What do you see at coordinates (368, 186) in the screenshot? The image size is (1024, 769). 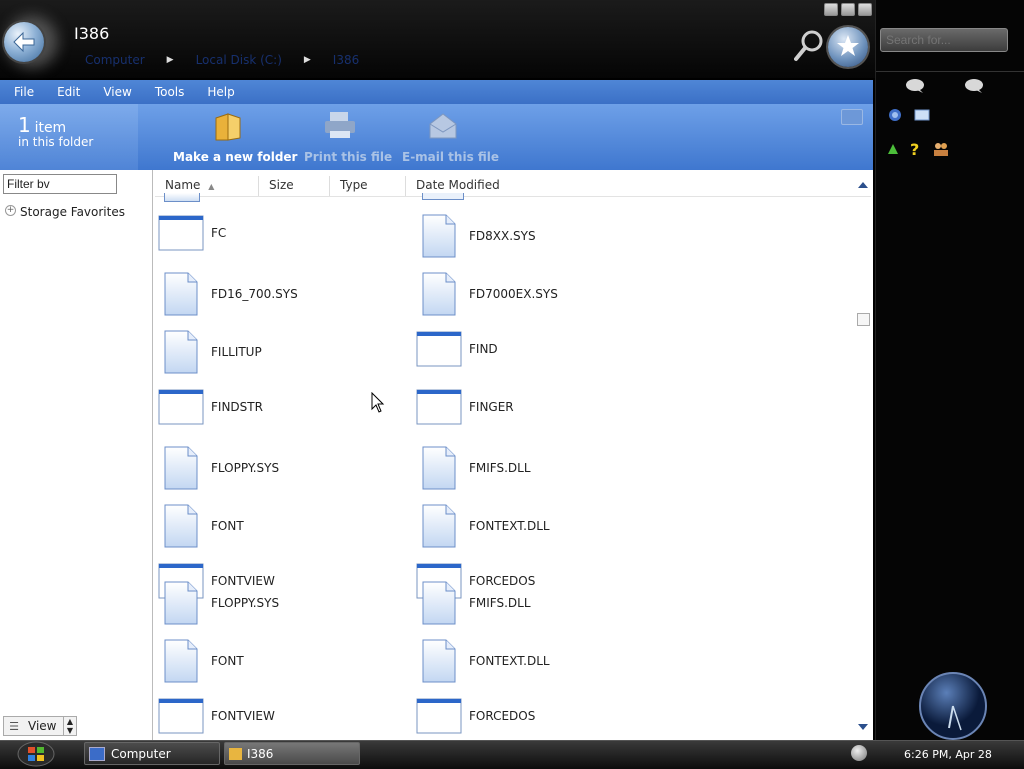 I see `column-type: Type` at bounding box center [368, 186].